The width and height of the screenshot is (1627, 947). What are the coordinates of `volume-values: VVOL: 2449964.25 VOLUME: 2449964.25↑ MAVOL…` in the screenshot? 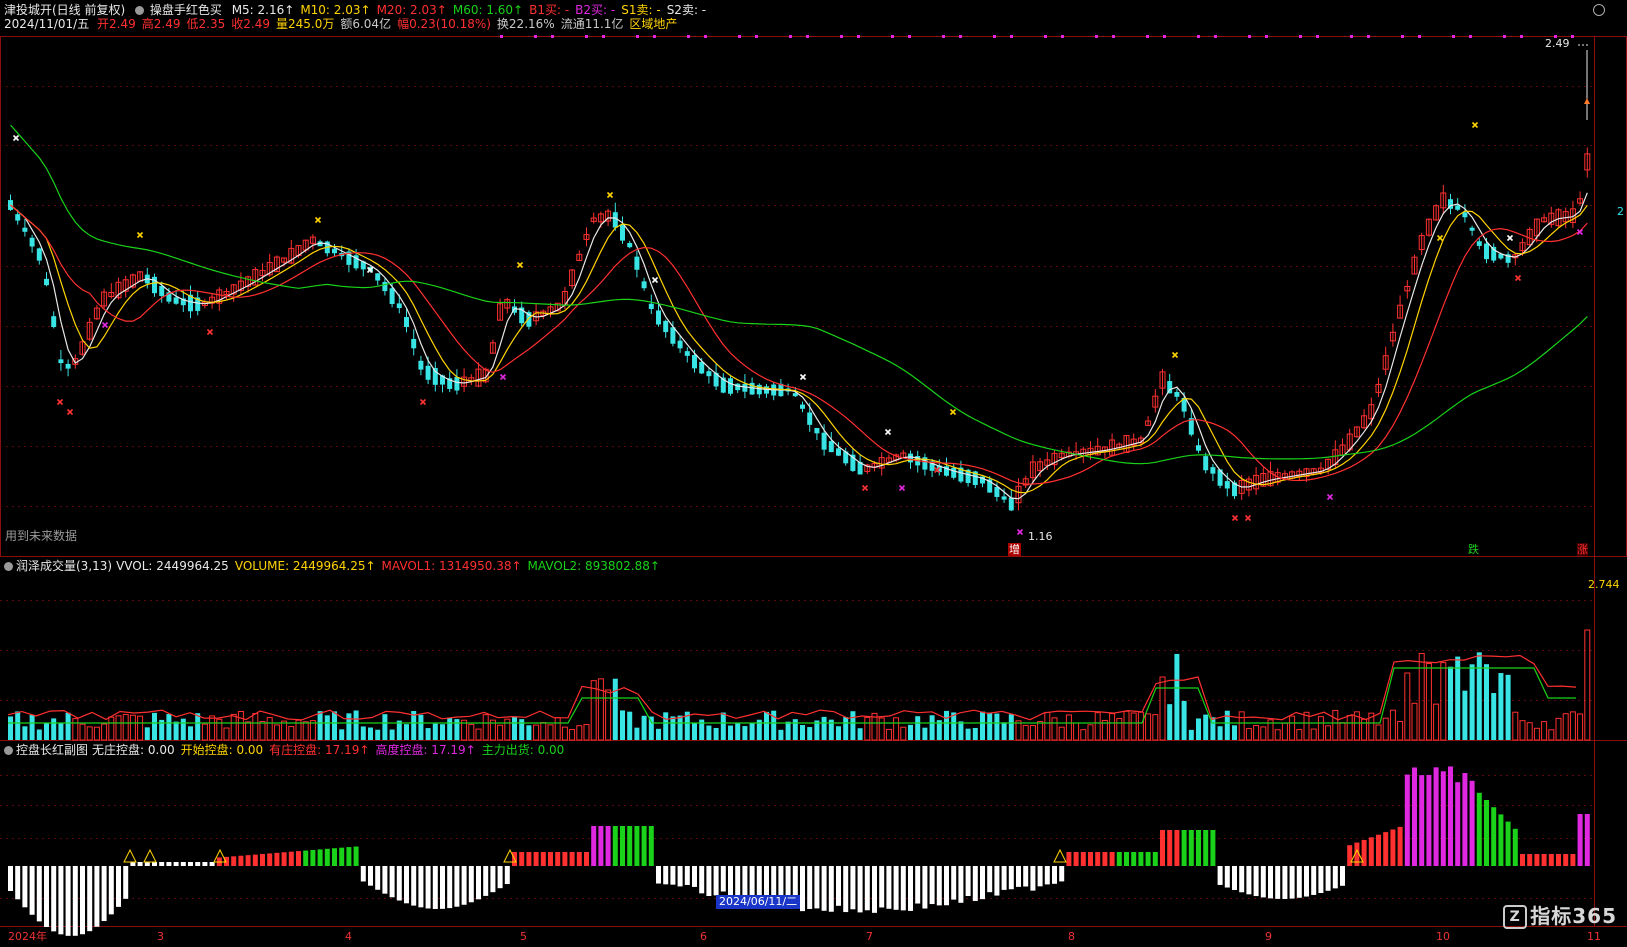 It's located at (391, 566).